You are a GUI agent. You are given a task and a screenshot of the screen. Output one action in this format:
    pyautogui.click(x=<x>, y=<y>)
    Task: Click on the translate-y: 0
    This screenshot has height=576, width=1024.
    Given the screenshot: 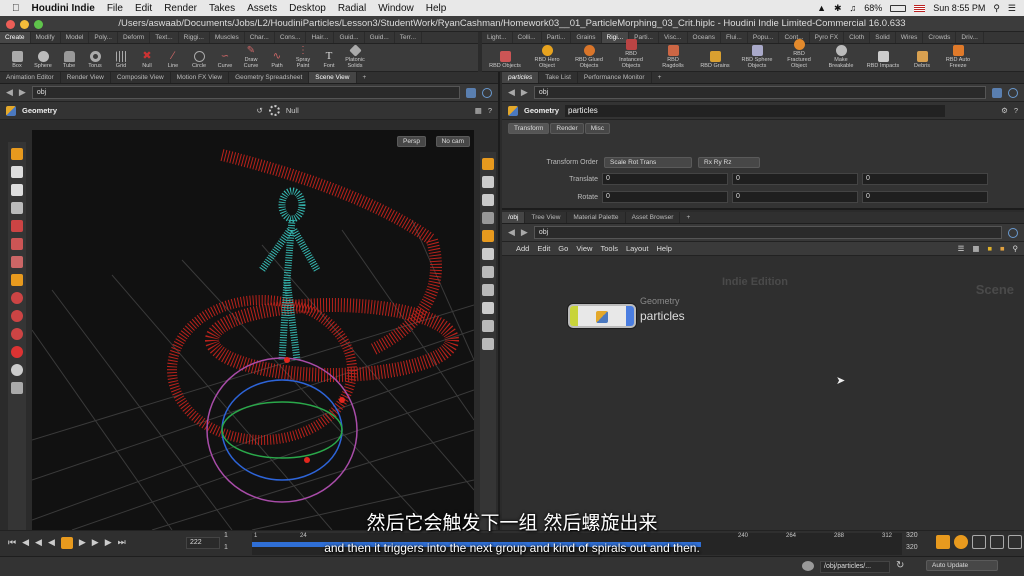 What is the action you would take?
    pyautogui.click(x=795, y=179)
    